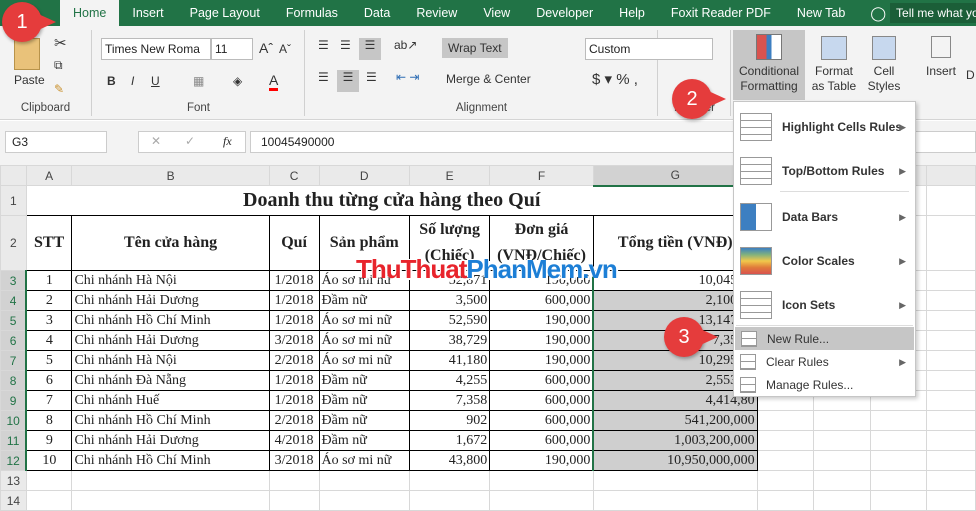 The height and width of the screenshot is (511, 976). I want to click on menu-highlight-cells-rules: Highlight Cells Rules ▶, so click(824, 127).